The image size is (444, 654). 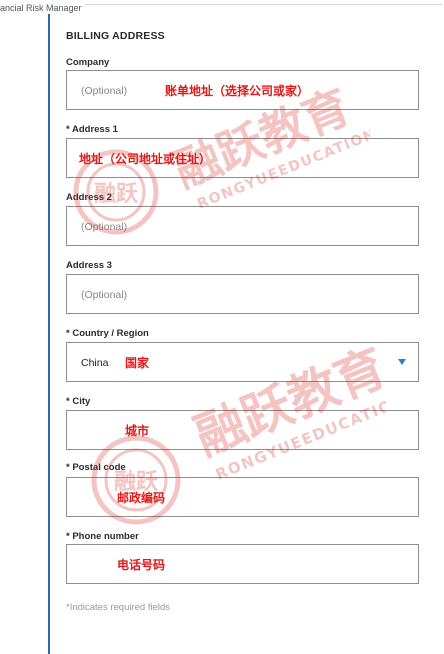 I want to click on postal-label: * Postal code, so click(x=96, y=467).